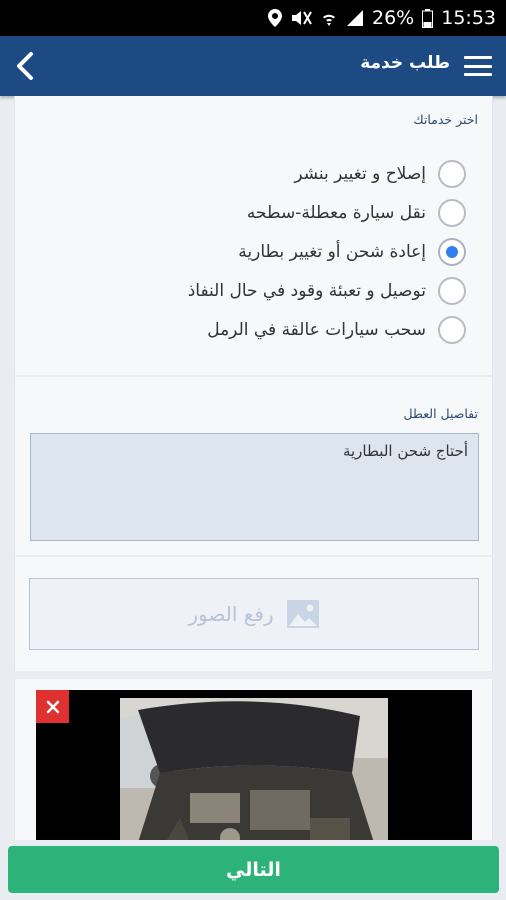 The height and width of the screenshot is (900, 506). I want to click on signal-icon, so click(355, 18).